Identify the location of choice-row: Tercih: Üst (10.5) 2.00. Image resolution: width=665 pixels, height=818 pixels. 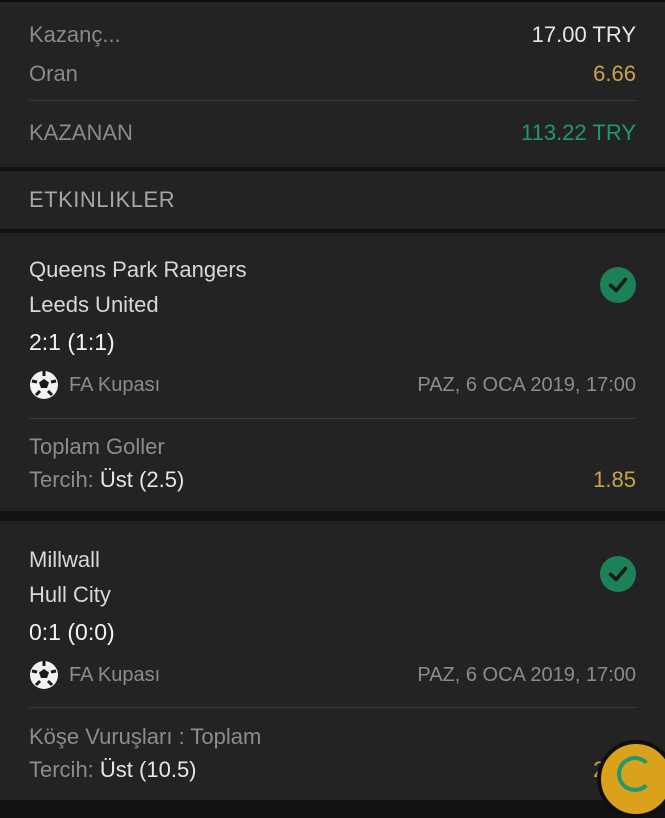
(332, 770).